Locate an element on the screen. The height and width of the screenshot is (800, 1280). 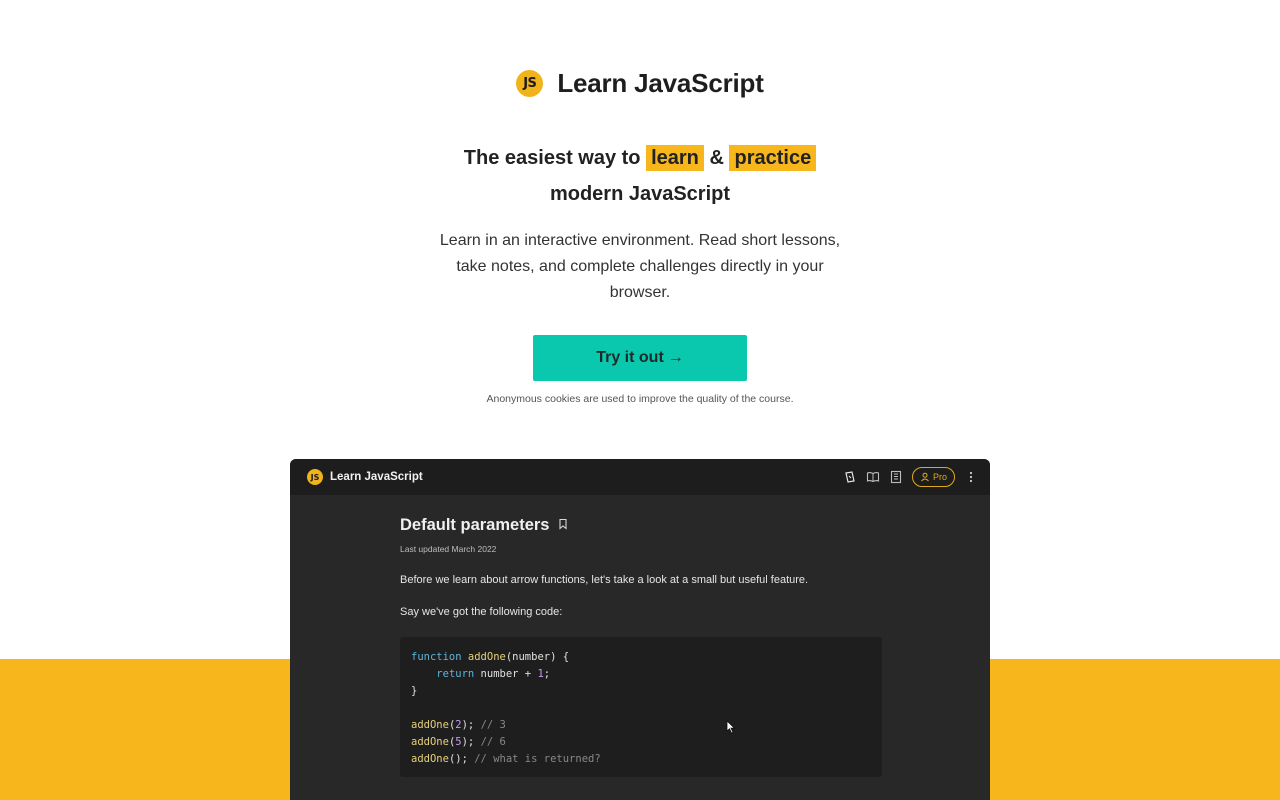
js-logo-icon: JS is located at coordinates (530, 83).